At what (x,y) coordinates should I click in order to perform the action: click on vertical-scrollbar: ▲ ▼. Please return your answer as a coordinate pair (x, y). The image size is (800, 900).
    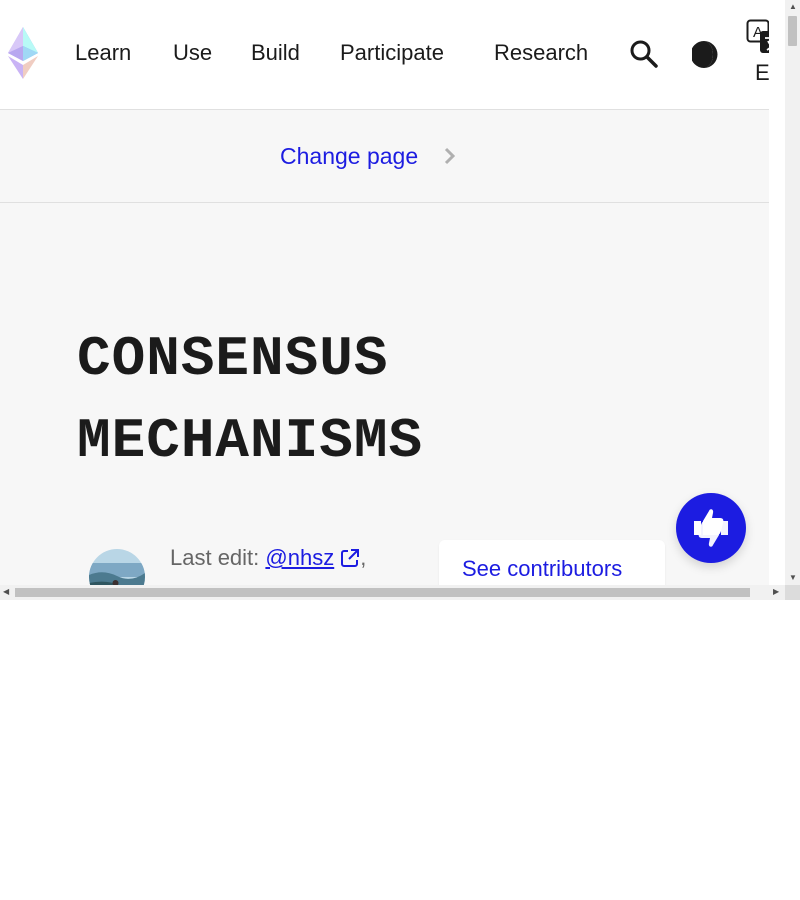
    Looking at the image, I should click on (792, 292).